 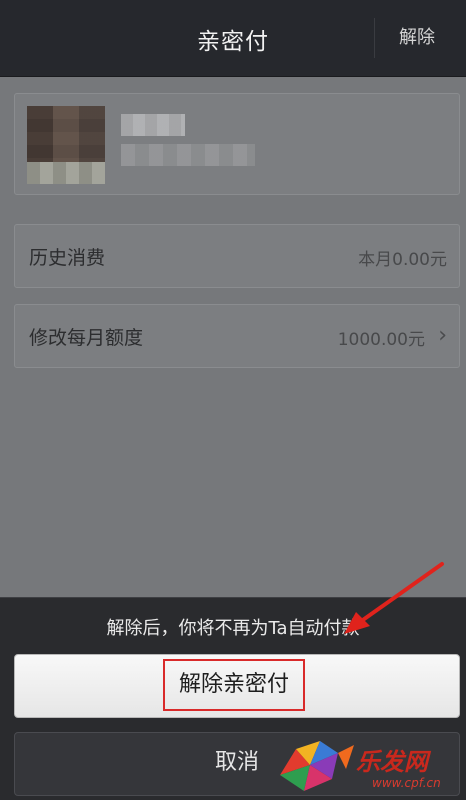 I want to click on confirm-release-button: 解除亲密付, so click(x=237, y=686).